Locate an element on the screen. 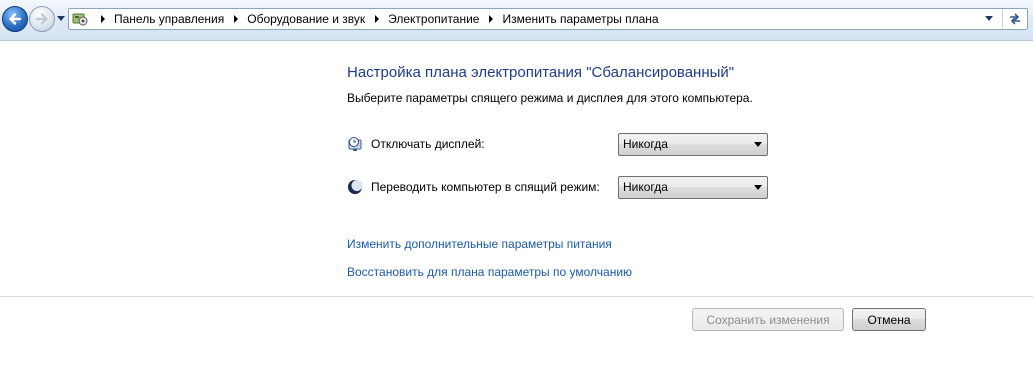  sleep-select: Никогда is located at coordinates (693, 187).